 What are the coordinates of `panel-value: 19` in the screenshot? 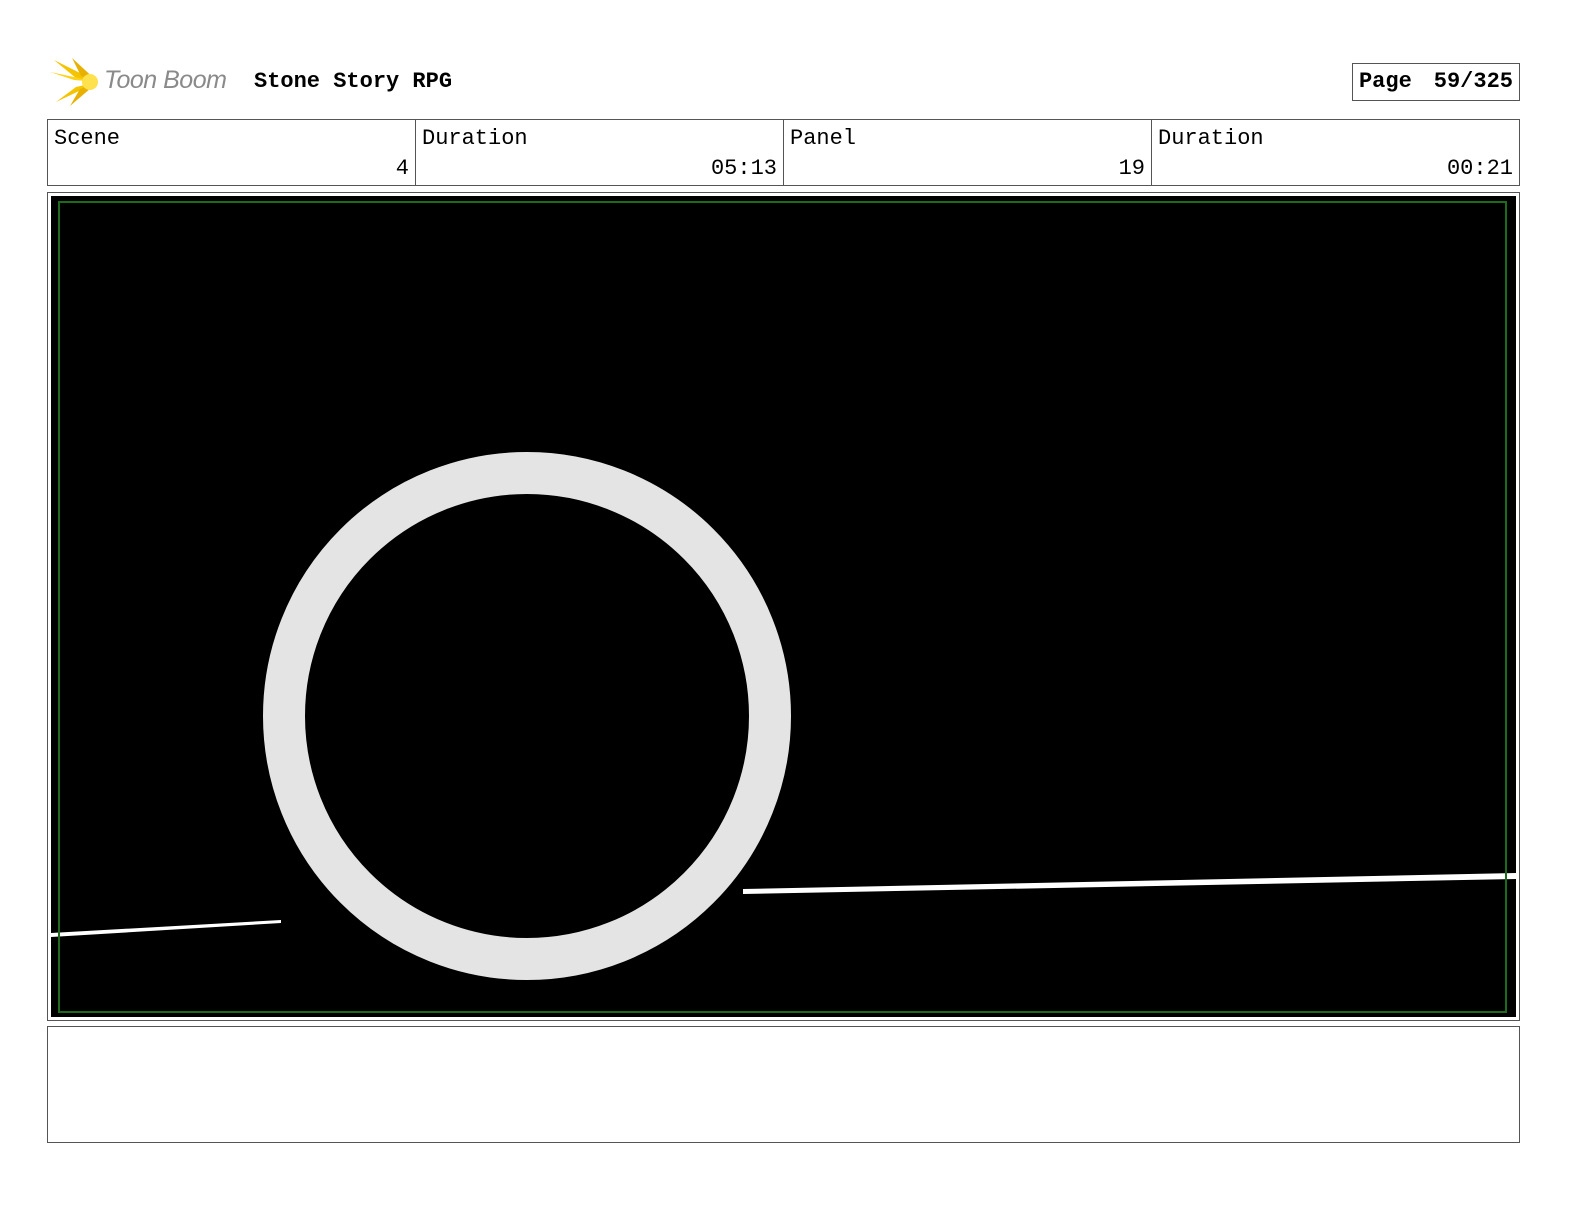 It's located at (1131, 168).